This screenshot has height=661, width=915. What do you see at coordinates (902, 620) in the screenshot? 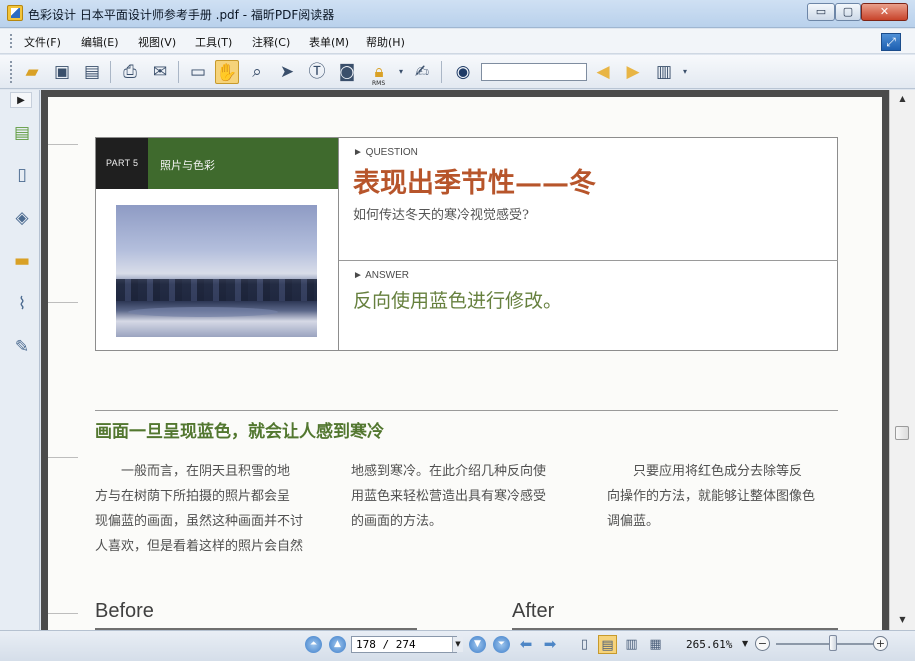
I see `scroll-down-icon: ▼` at bounding box center [902, 620].